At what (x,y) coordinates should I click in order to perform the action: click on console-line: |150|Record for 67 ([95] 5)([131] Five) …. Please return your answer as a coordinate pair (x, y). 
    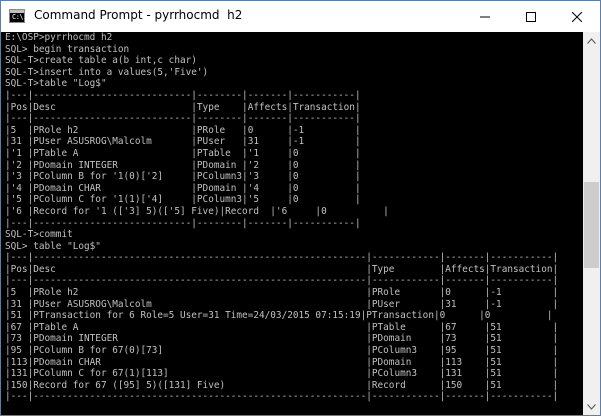
    Looking at the image, I should click on (282, 385).